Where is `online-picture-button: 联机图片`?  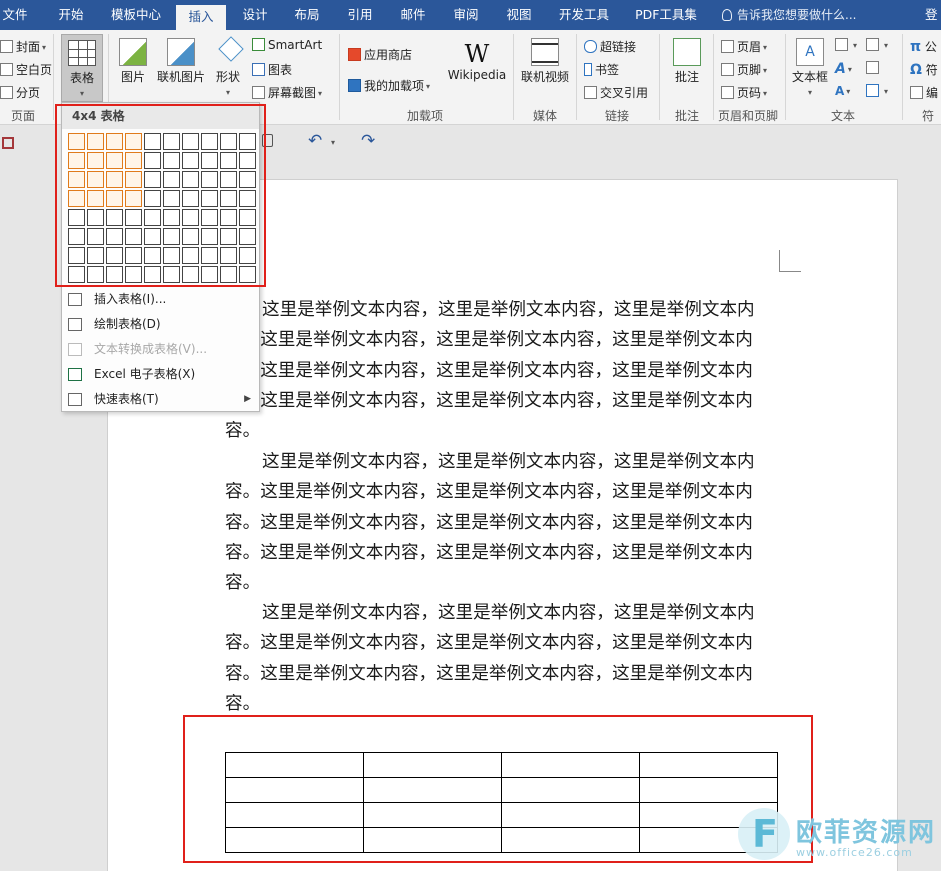 online-picture-button: 联机图片 is located at coordinates (181, 61).